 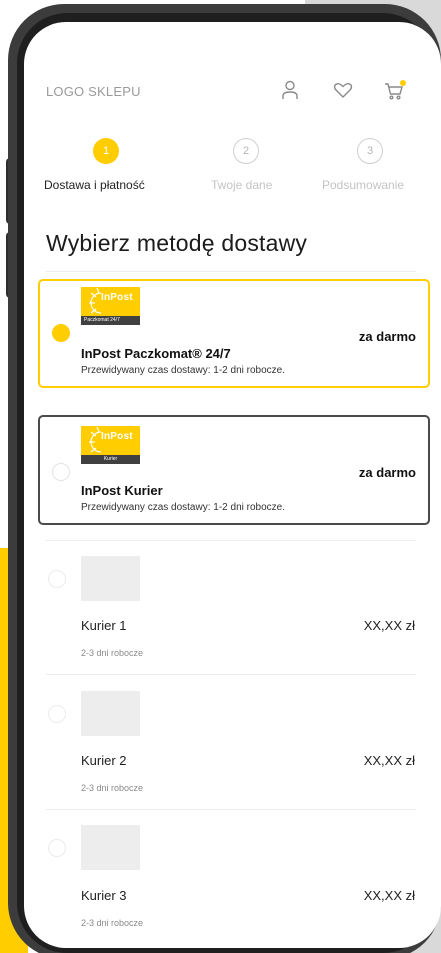 I want to click on inpost-logo-subtitle: Paczkomat 24/7, so click(x=110, y=320).